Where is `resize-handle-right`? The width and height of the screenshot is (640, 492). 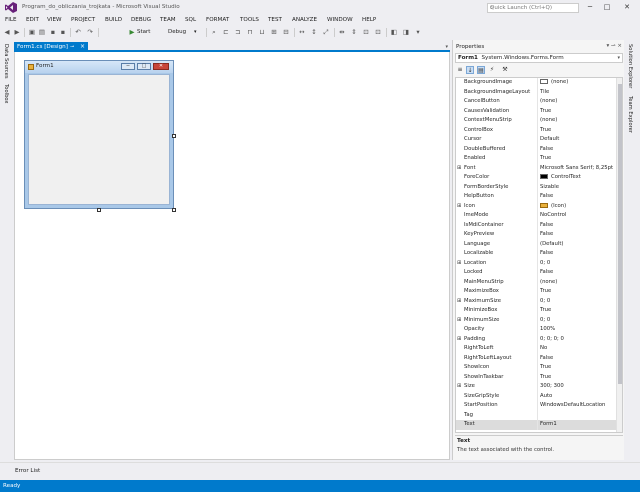 resize-handle-right is located at coordinates (174, 136).